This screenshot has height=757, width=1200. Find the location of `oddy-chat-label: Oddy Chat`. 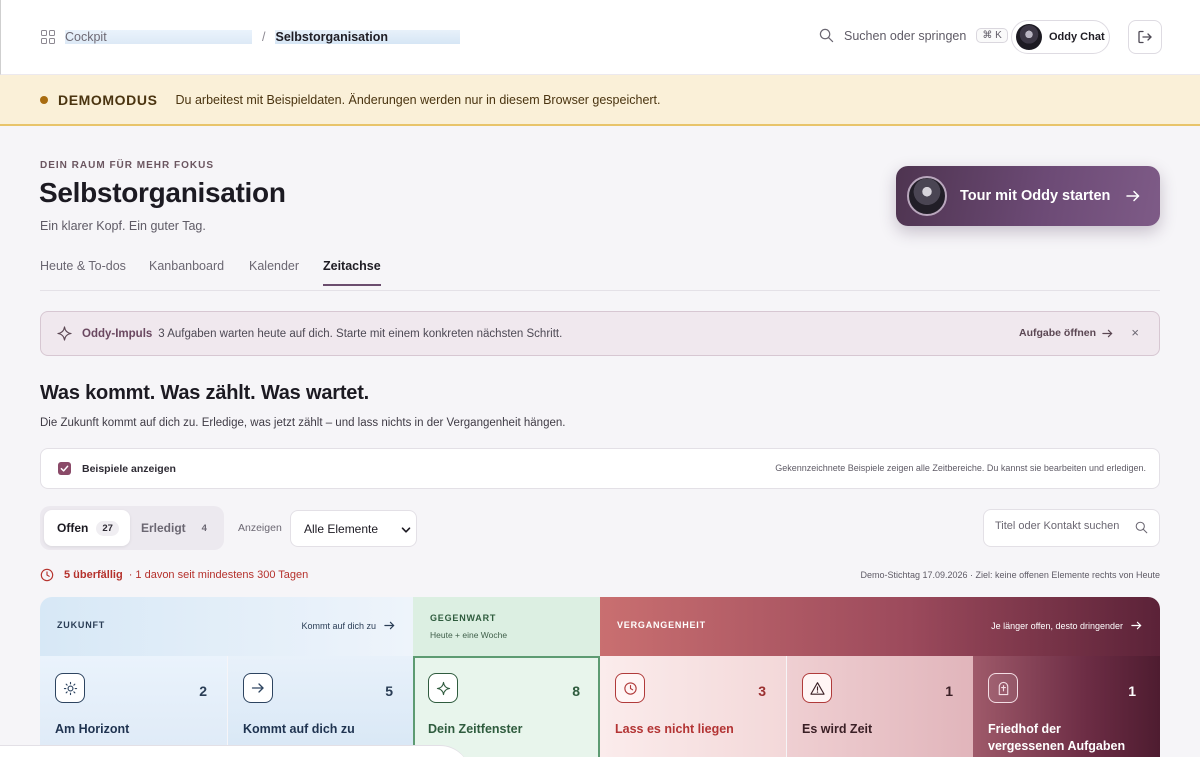

oddy-chat-label: Oddy Chat is located at coordinates (1077, 37).